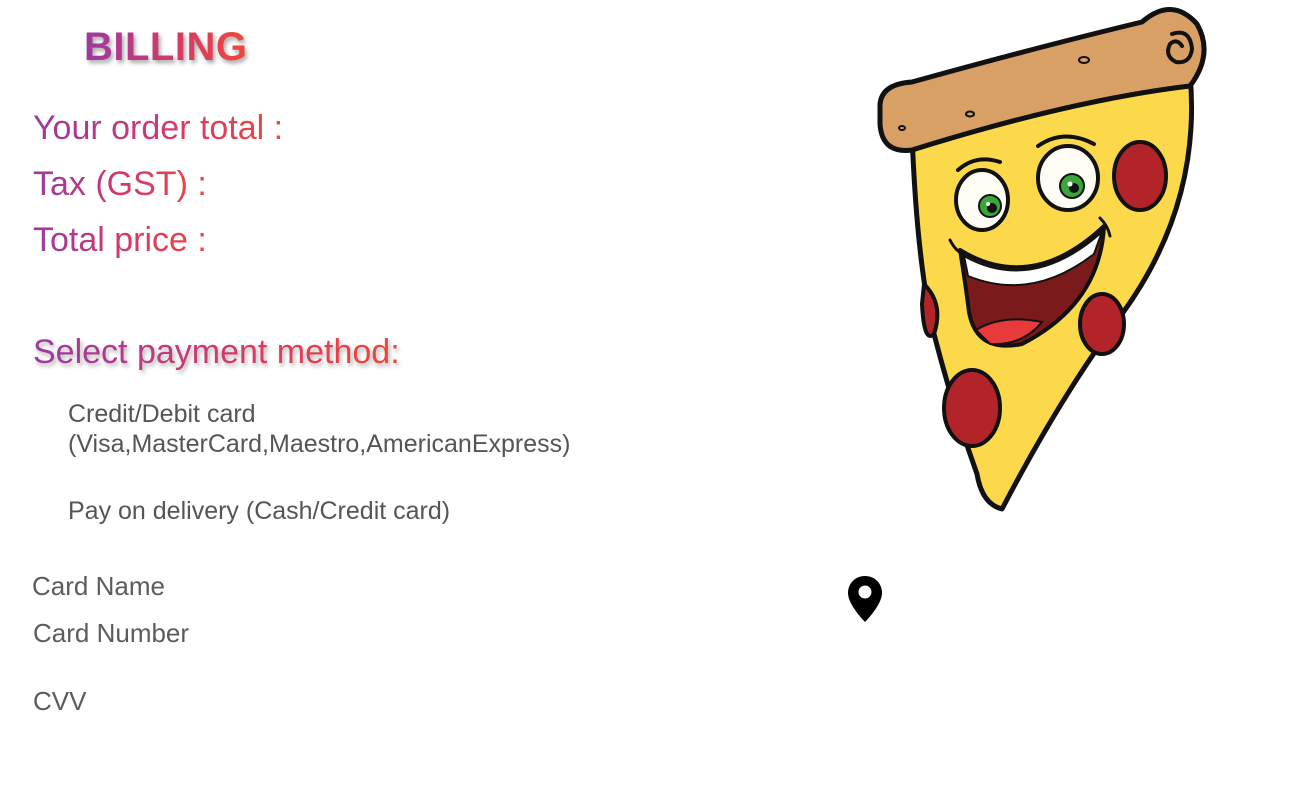  What do you see at coordinates (158, 128) in the screenshot?
I see `order-total-label: Your order total :` at bounding box center [158, 128].